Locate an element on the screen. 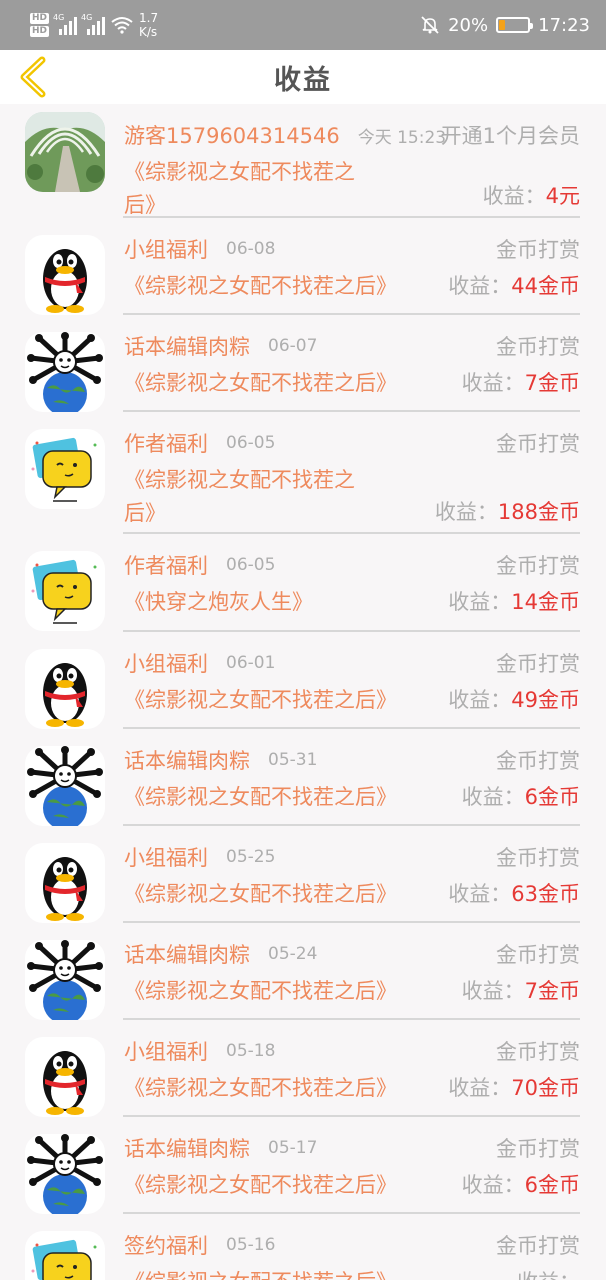 The image size is (606, 1280). network-speed: 1.7 K/s is located at coordinates (148, 25).